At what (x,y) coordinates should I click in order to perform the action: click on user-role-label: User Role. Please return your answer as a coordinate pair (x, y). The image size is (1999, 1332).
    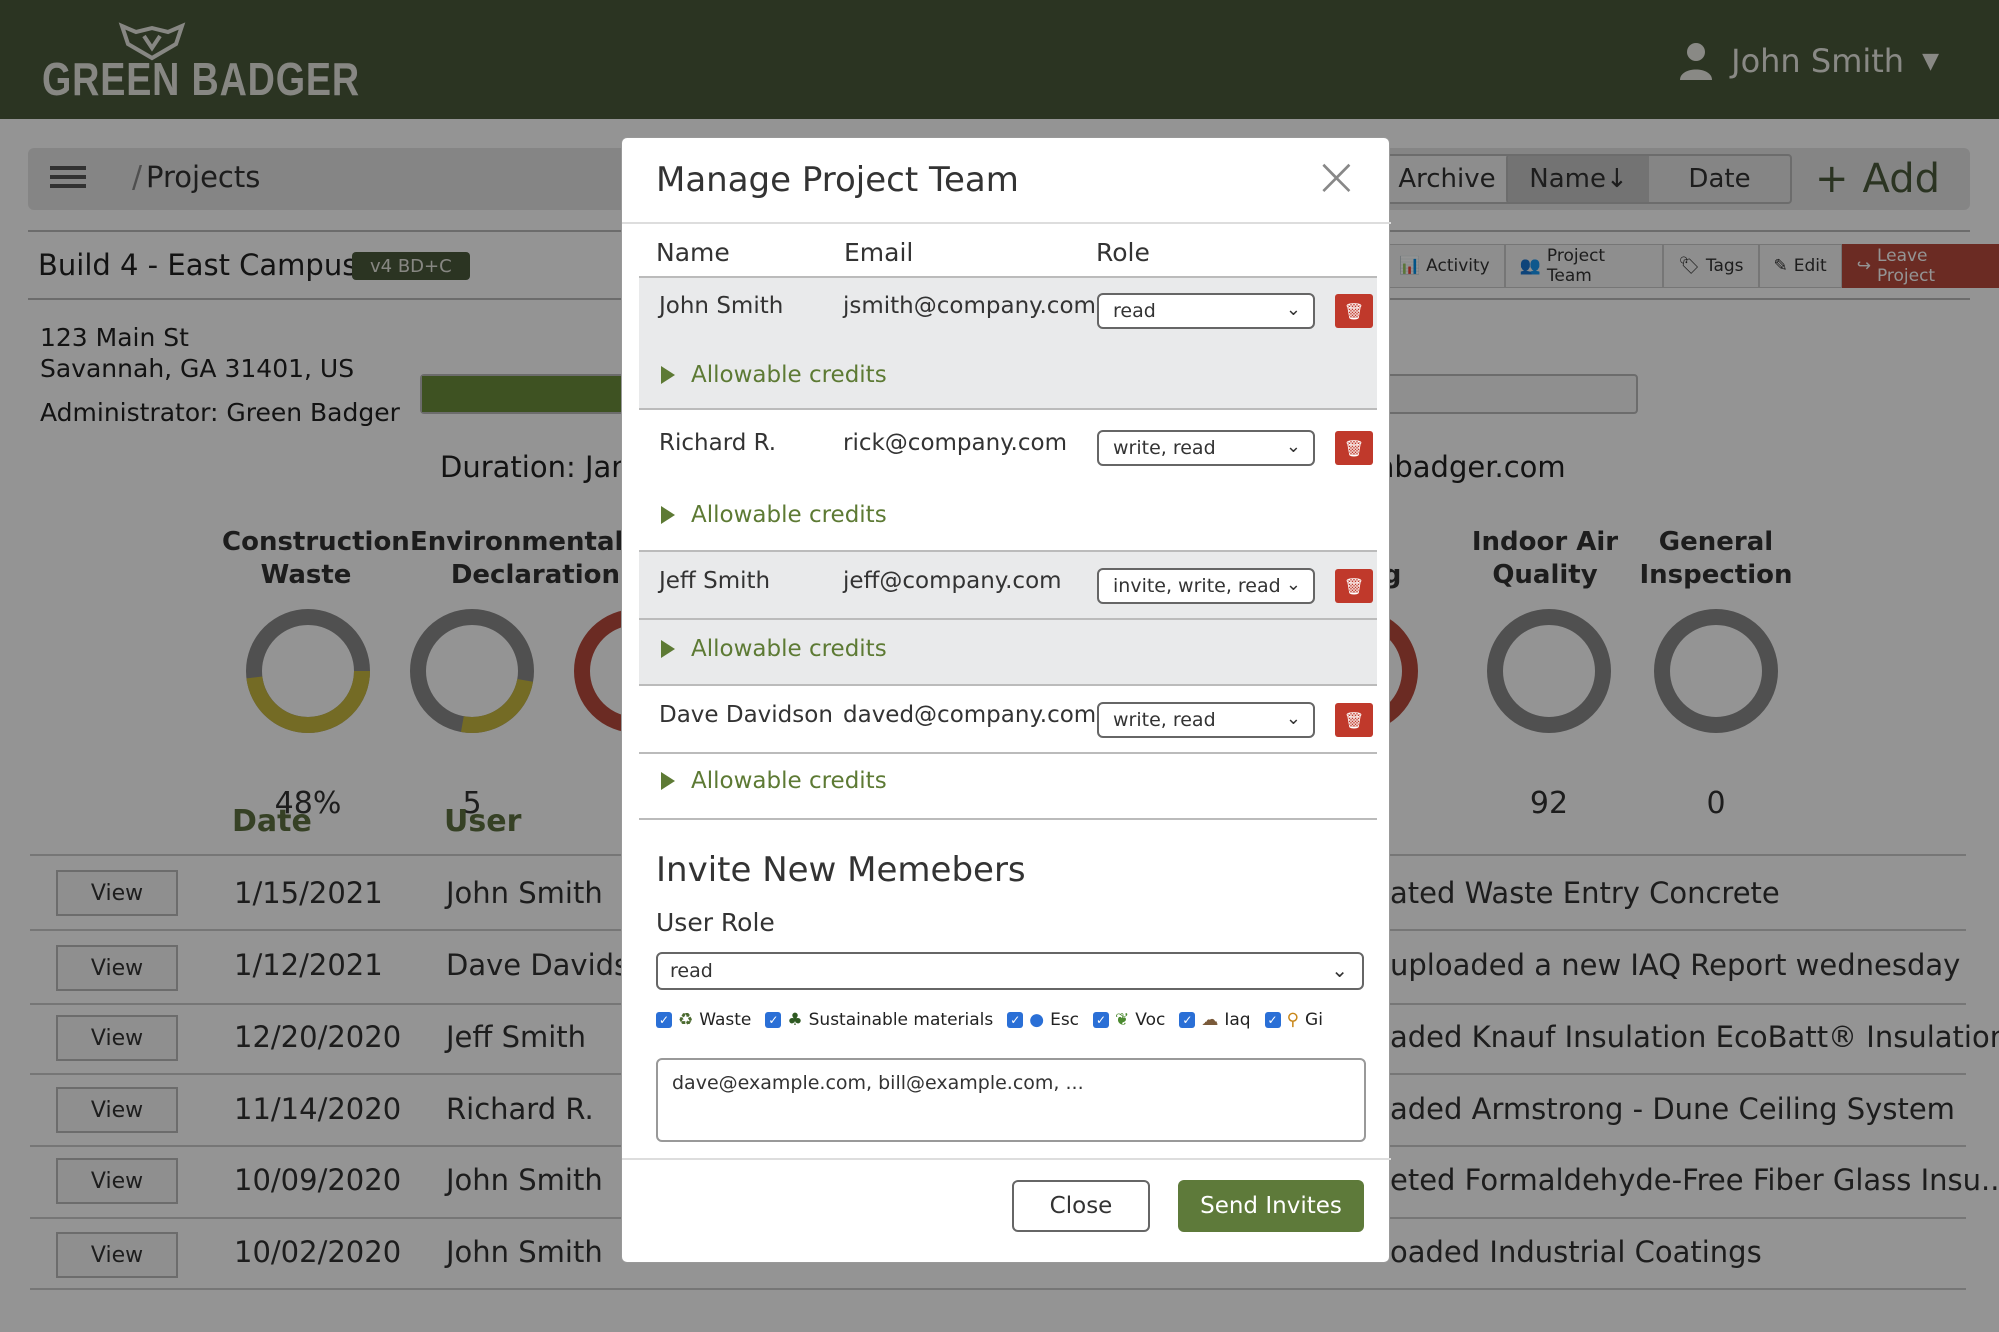
    Looking at the image, I should click on (715, 922).